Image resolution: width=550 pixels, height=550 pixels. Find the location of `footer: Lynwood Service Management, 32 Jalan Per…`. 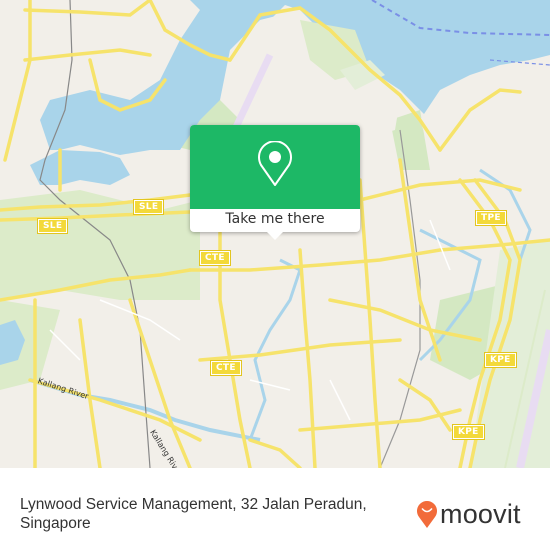

footer: Lynwood Service Management, 32 Jalan Per… is located at coordinates (275, 519).